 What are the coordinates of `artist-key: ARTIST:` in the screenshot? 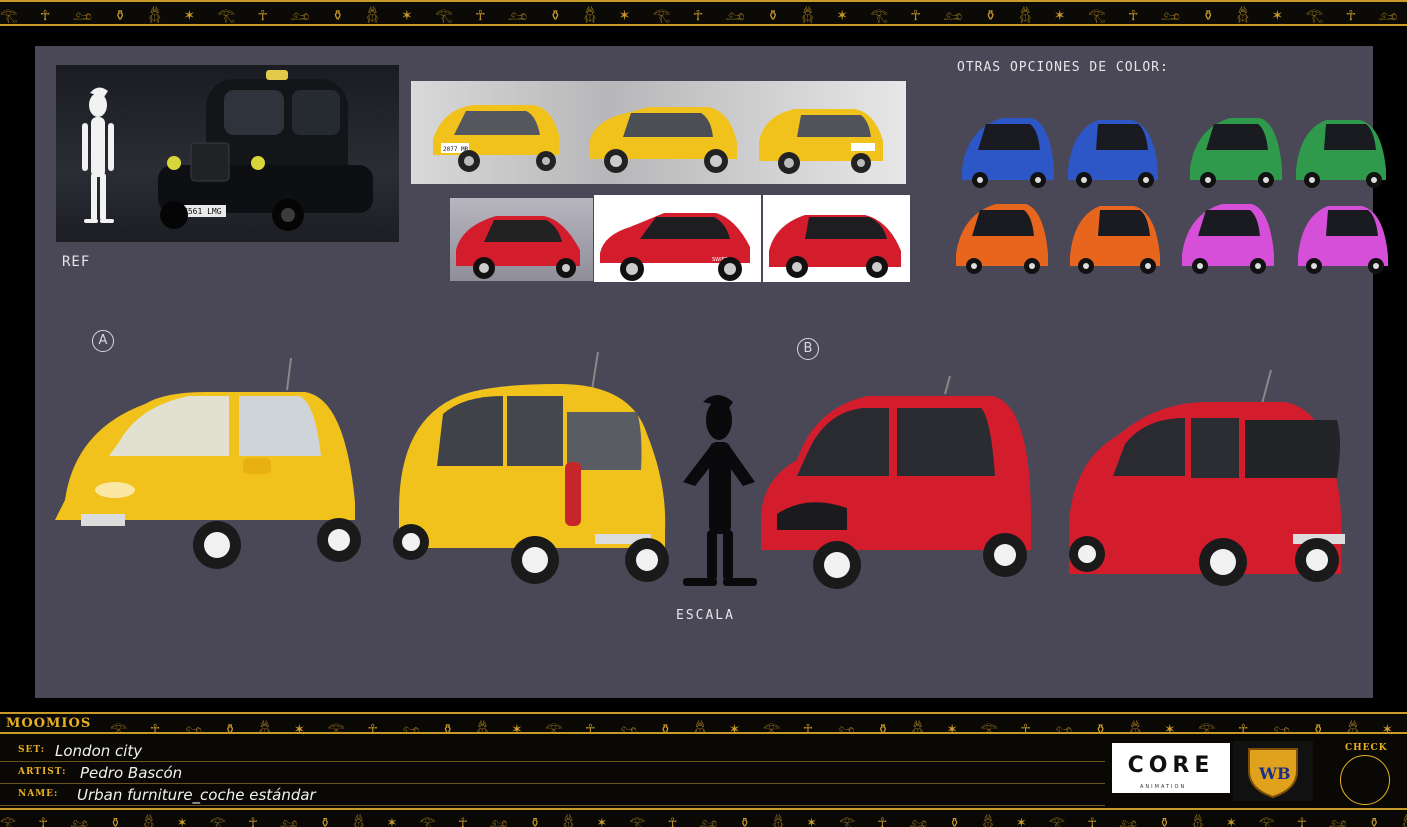 It's located at (42, 772).